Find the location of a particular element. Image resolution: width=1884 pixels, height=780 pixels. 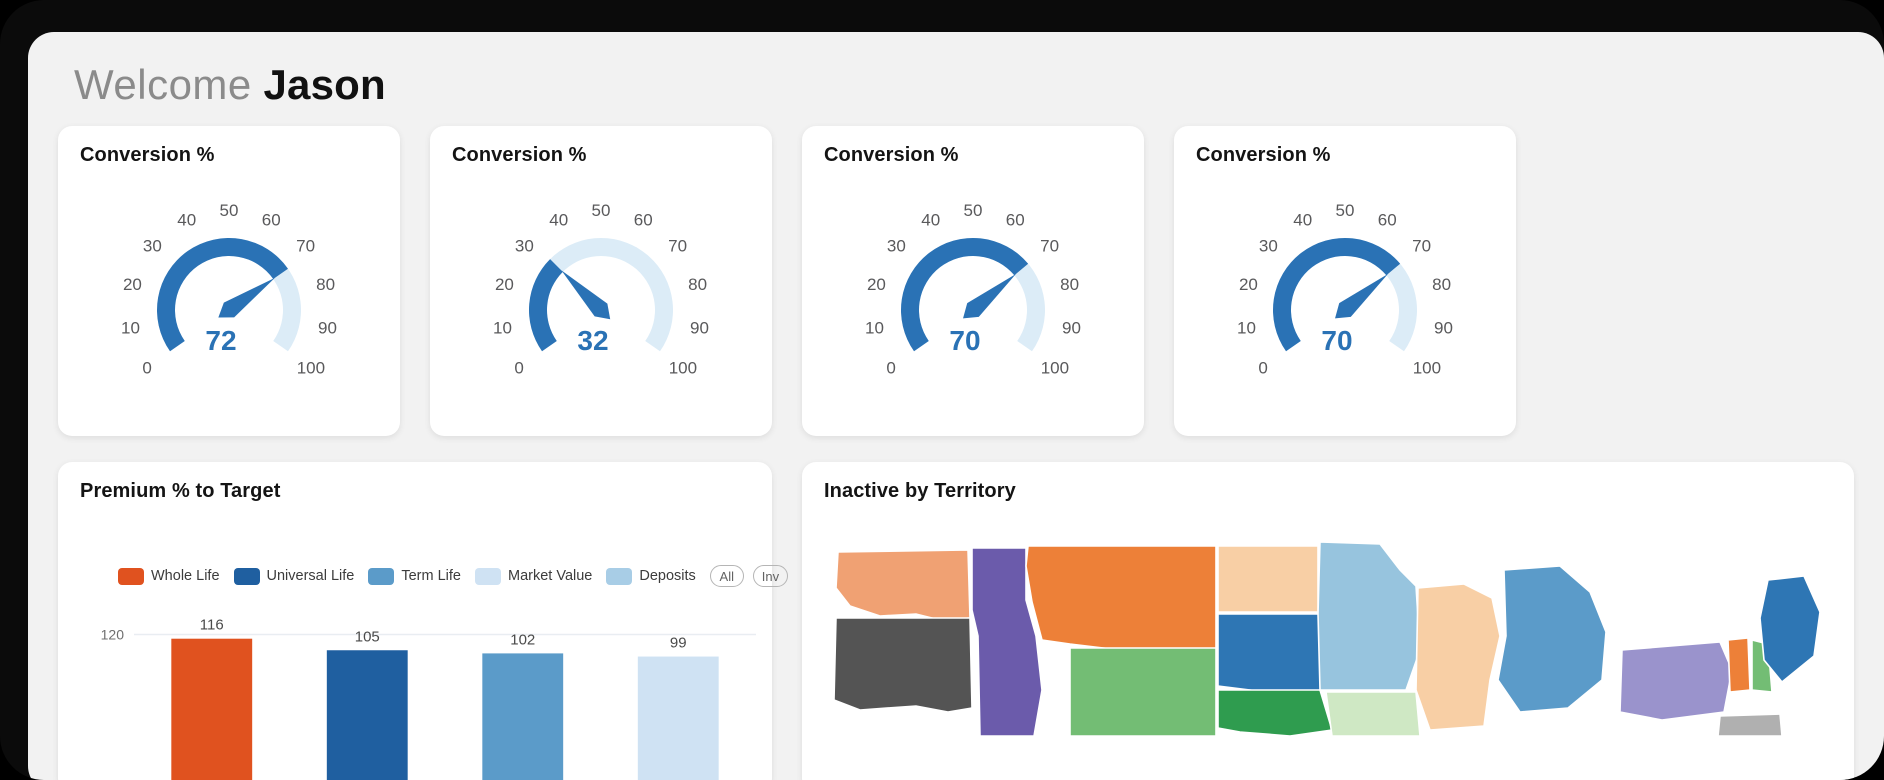

map-state-ia is located at coordinates (1373, 714).